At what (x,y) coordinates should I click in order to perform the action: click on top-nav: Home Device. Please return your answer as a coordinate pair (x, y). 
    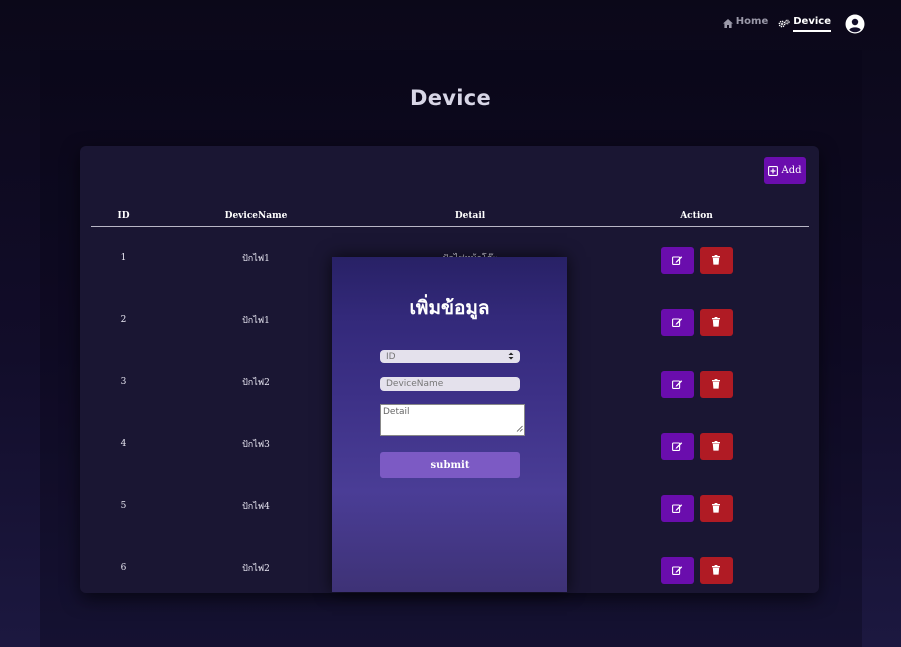
    Looking at the image, I should click on (793, 24).